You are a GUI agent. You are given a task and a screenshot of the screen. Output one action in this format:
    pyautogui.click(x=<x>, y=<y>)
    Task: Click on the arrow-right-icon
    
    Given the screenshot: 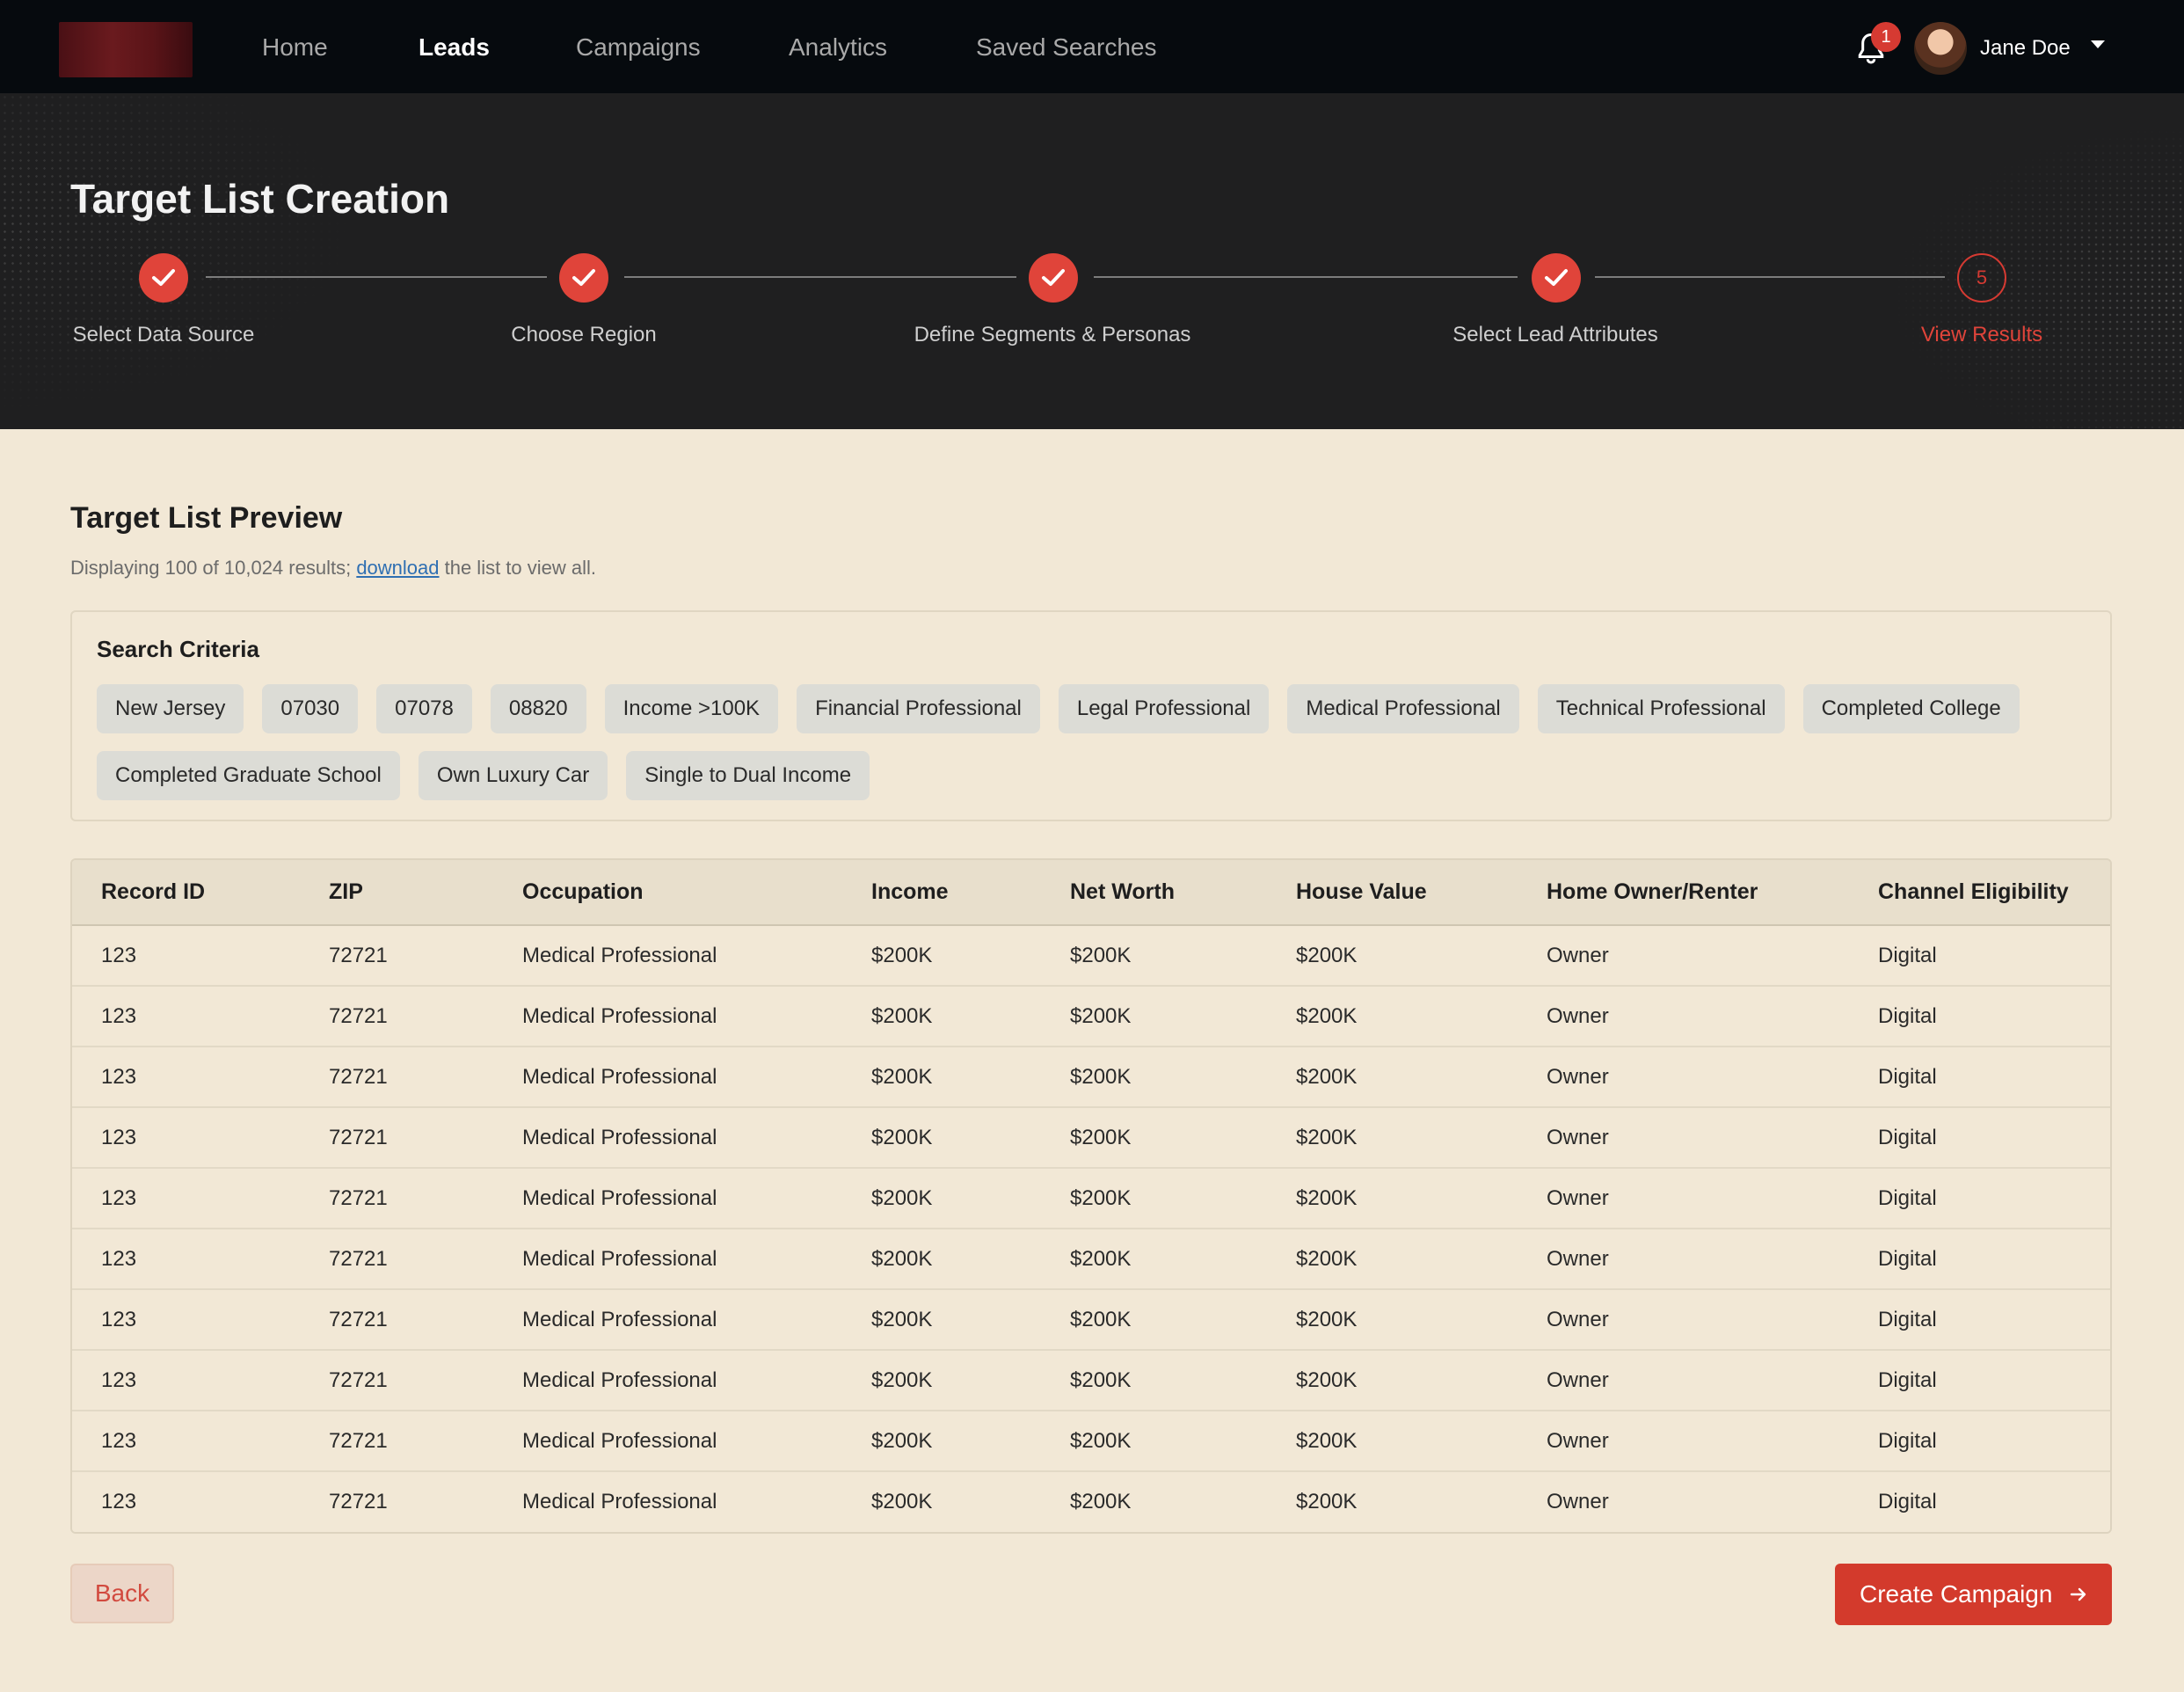 What is the action you would take?
    pyautogui.click(x=2078, y=1594)
    